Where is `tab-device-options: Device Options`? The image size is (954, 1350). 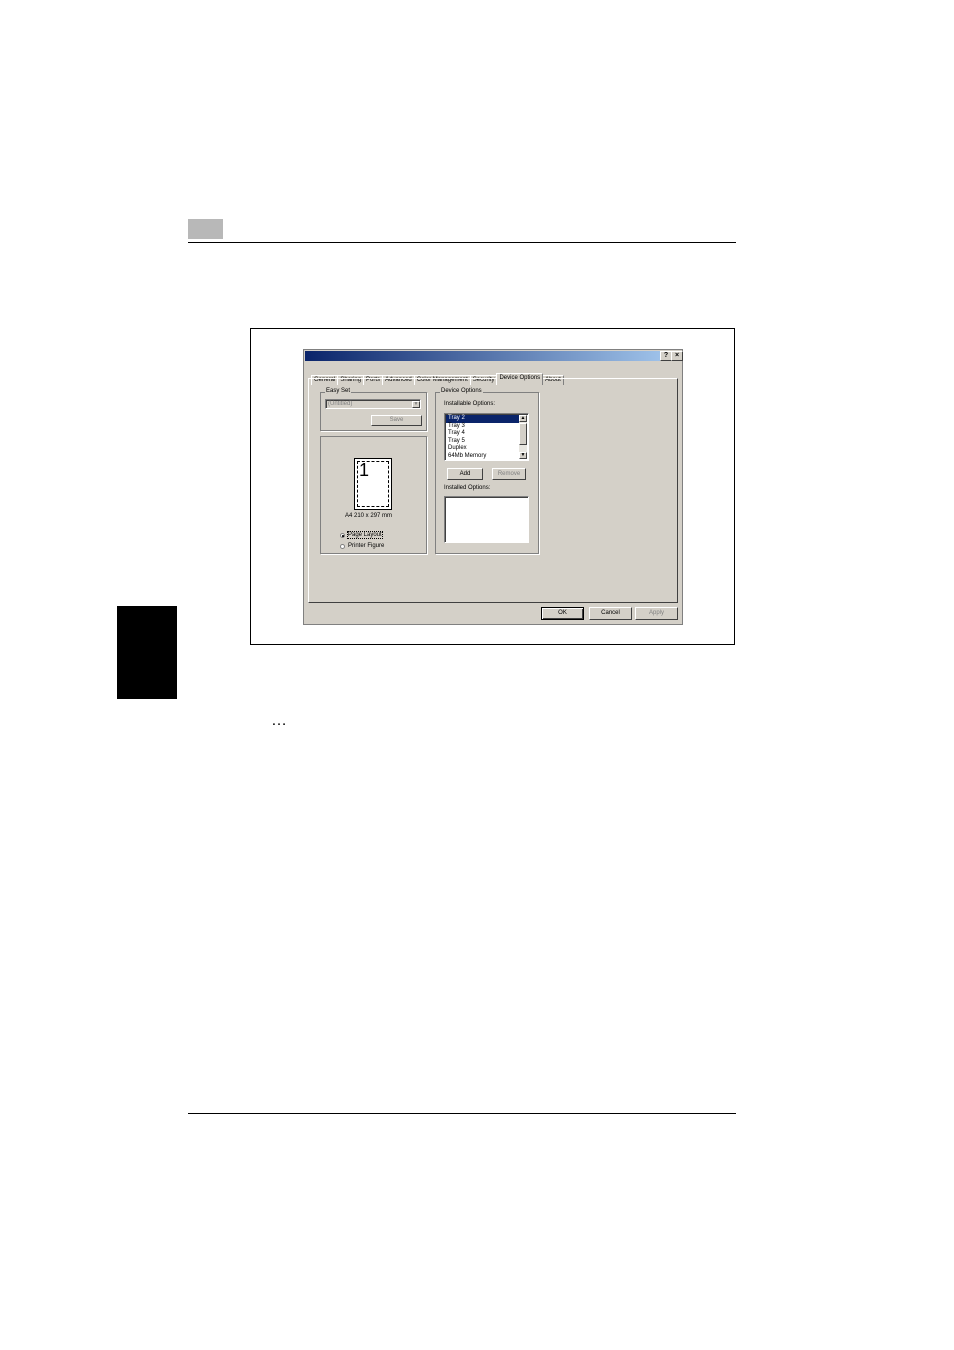
tab-device-options: Device Options is located at coordinates (520, 379).